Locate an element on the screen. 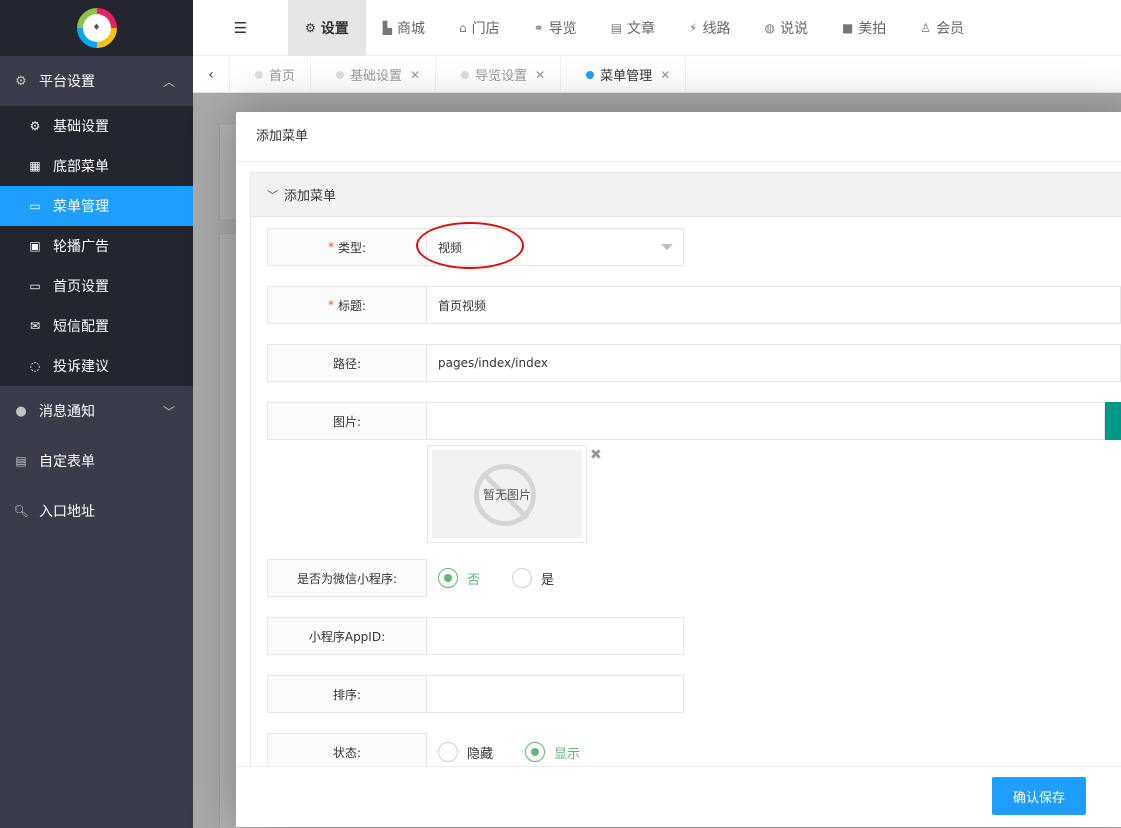 The image size is (1121, 828). top-nav-routes: ⚡ 线路 is located at coordinates (709, 28).